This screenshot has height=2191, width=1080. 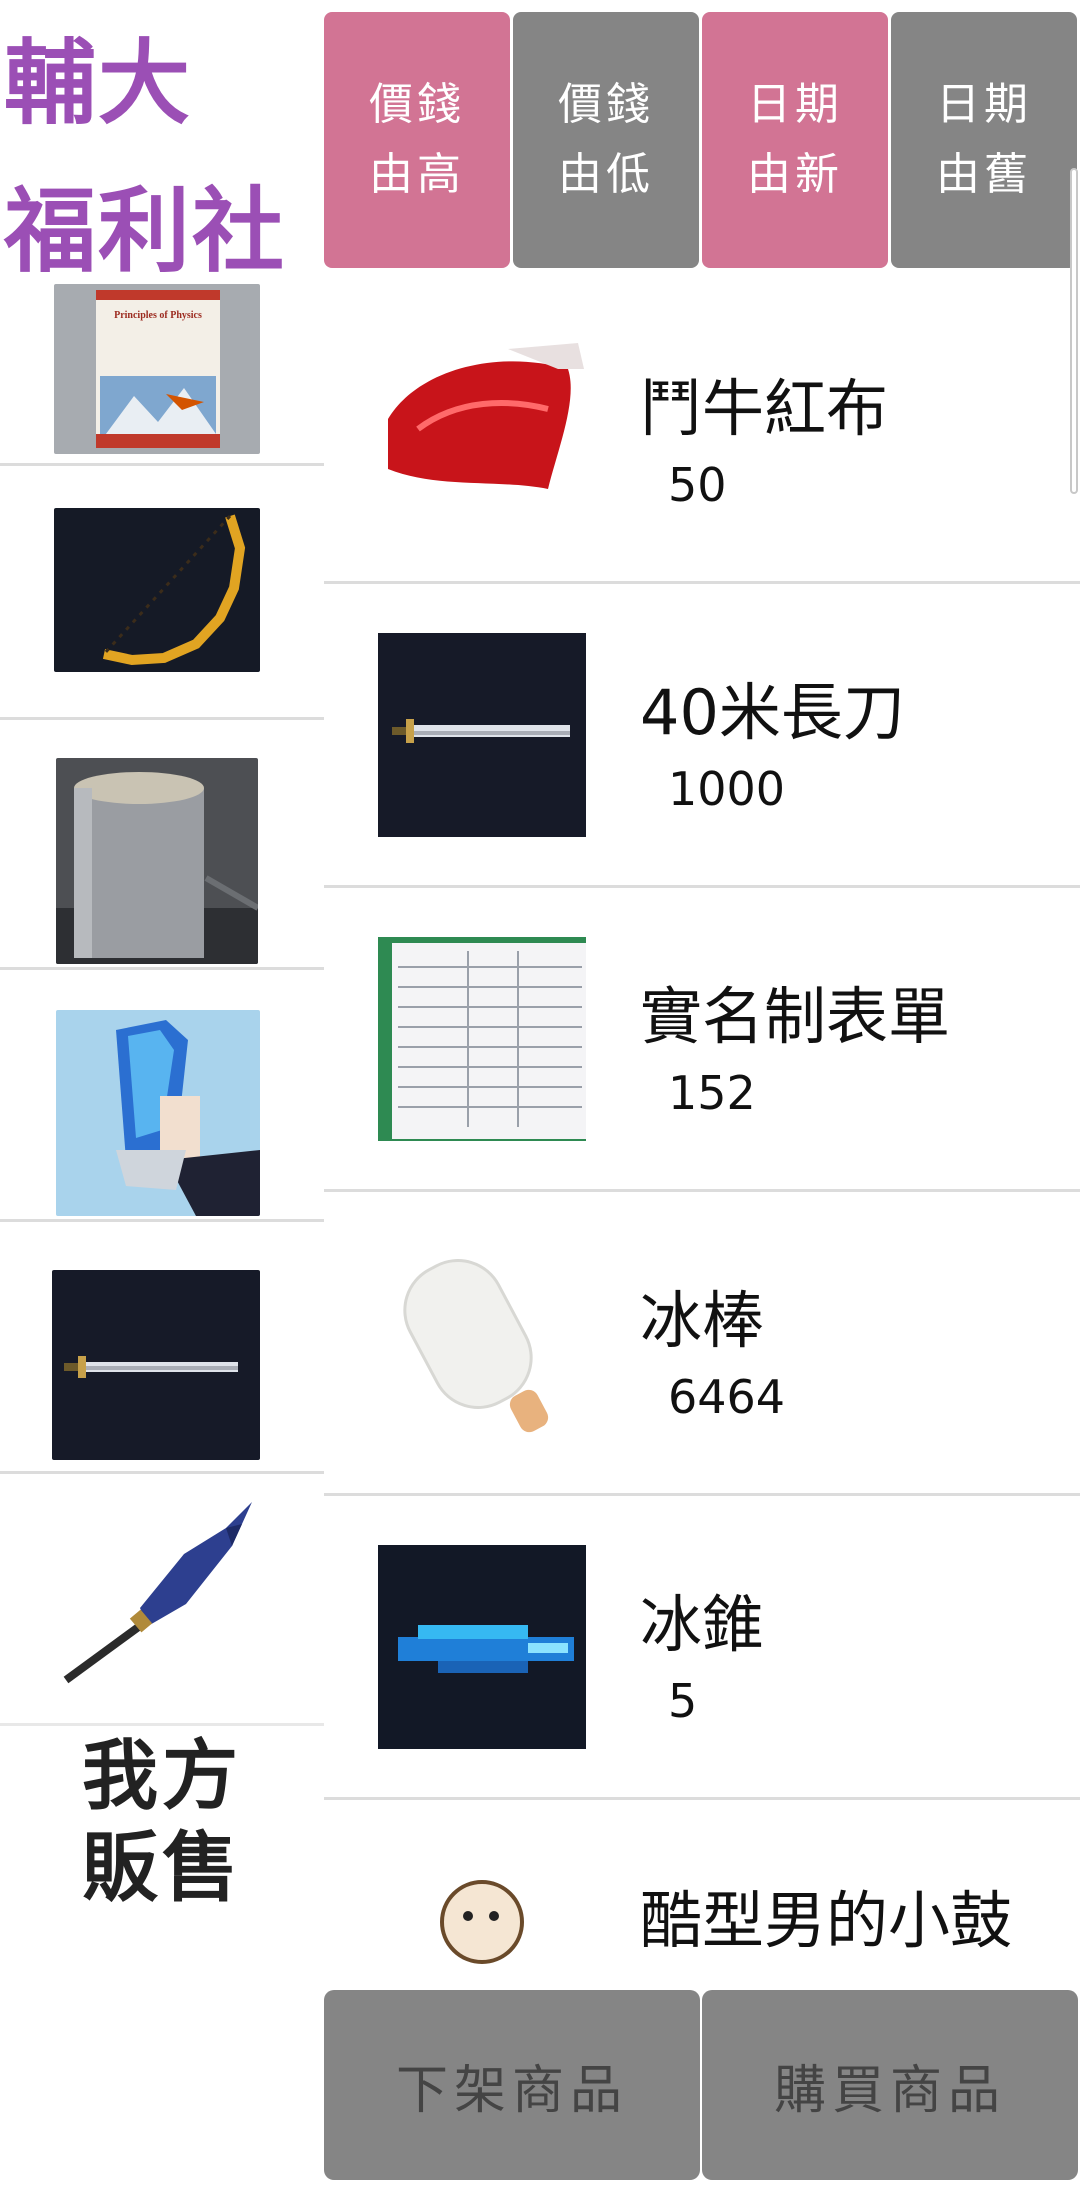 I want to click on own-sales-line1: 我方, so click(x=162, y=1775).